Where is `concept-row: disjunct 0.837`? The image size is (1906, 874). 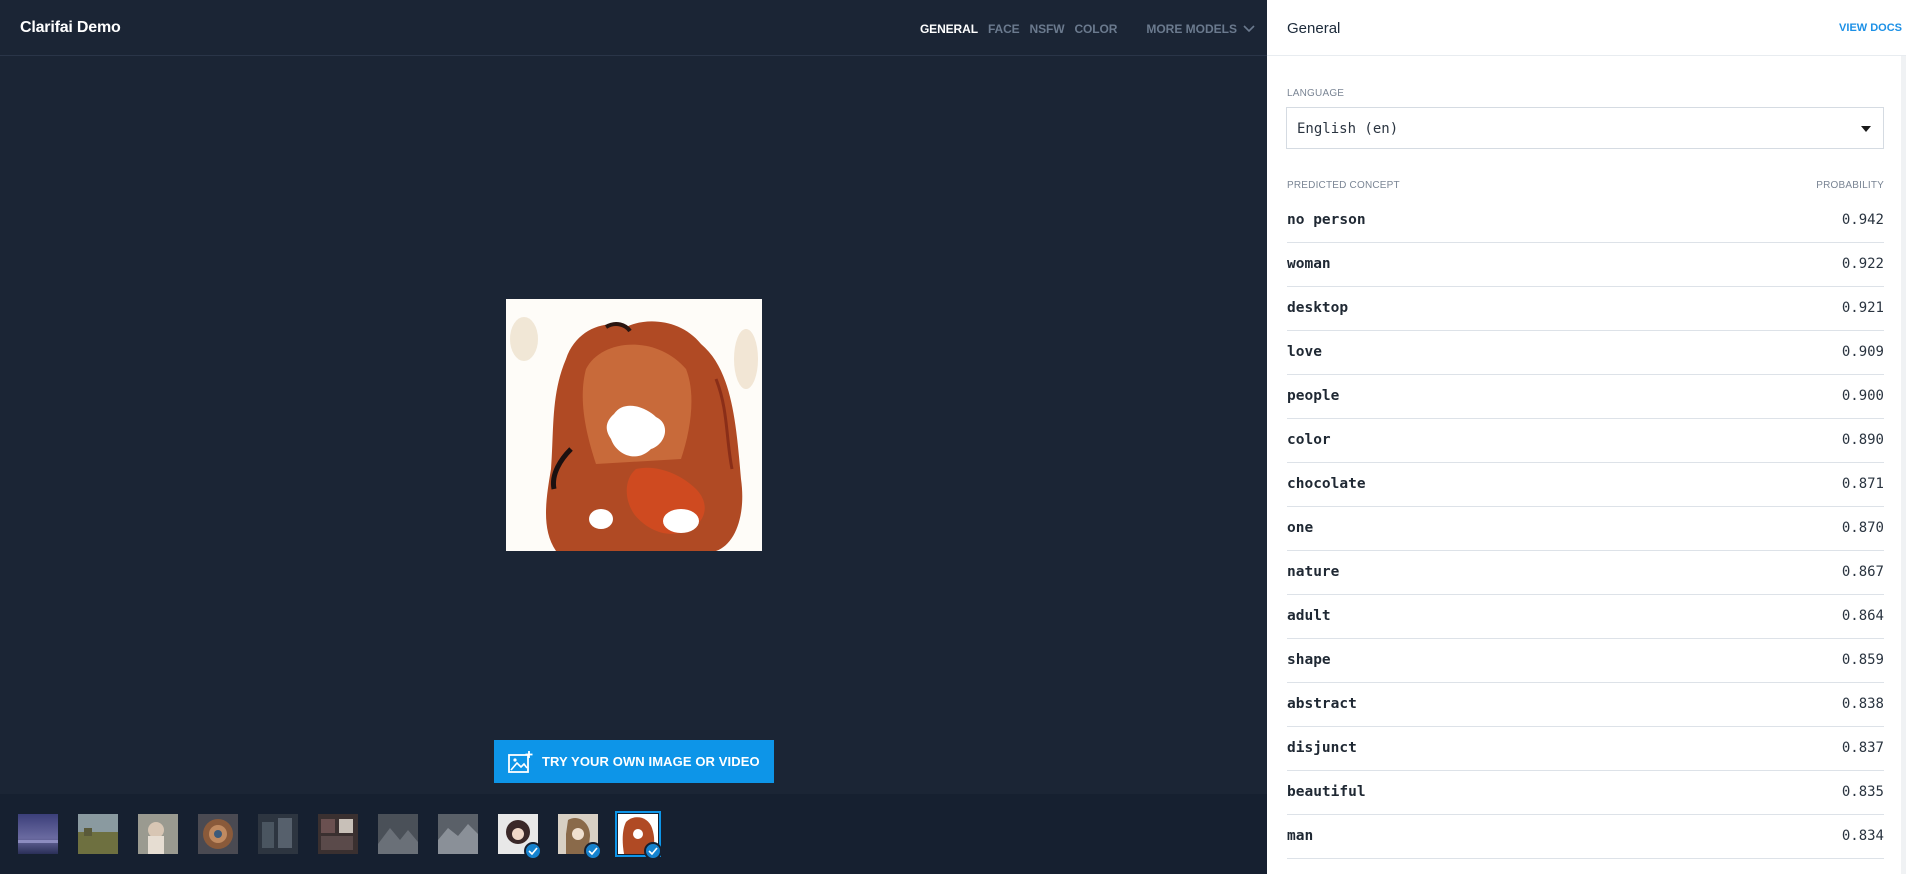
concept-row: disjunct 0.837 is located at coordinates (1585, 749).